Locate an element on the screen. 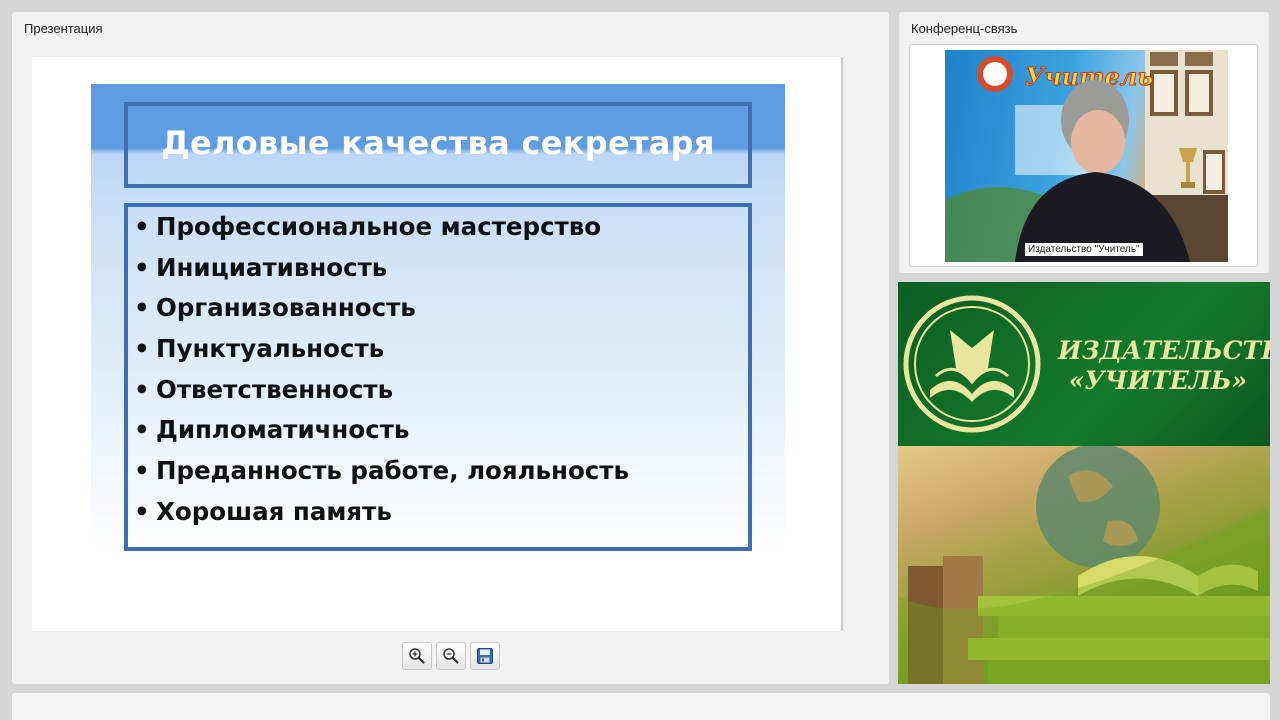 This screenshot has height=720, width=1280. bullet-item: • Инициативность is located at coordinates (381, 270).